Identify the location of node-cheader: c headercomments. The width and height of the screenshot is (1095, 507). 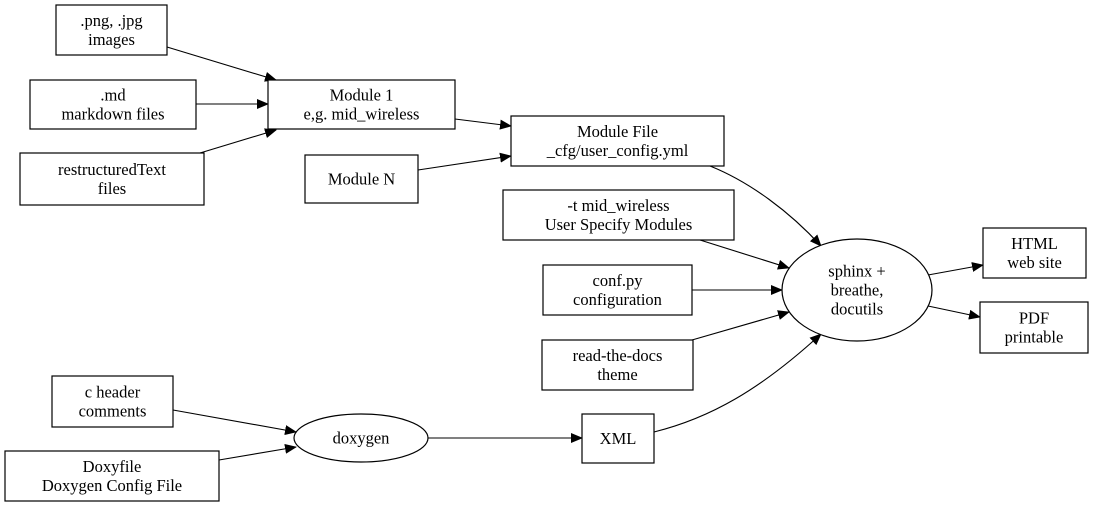
(112, 401).